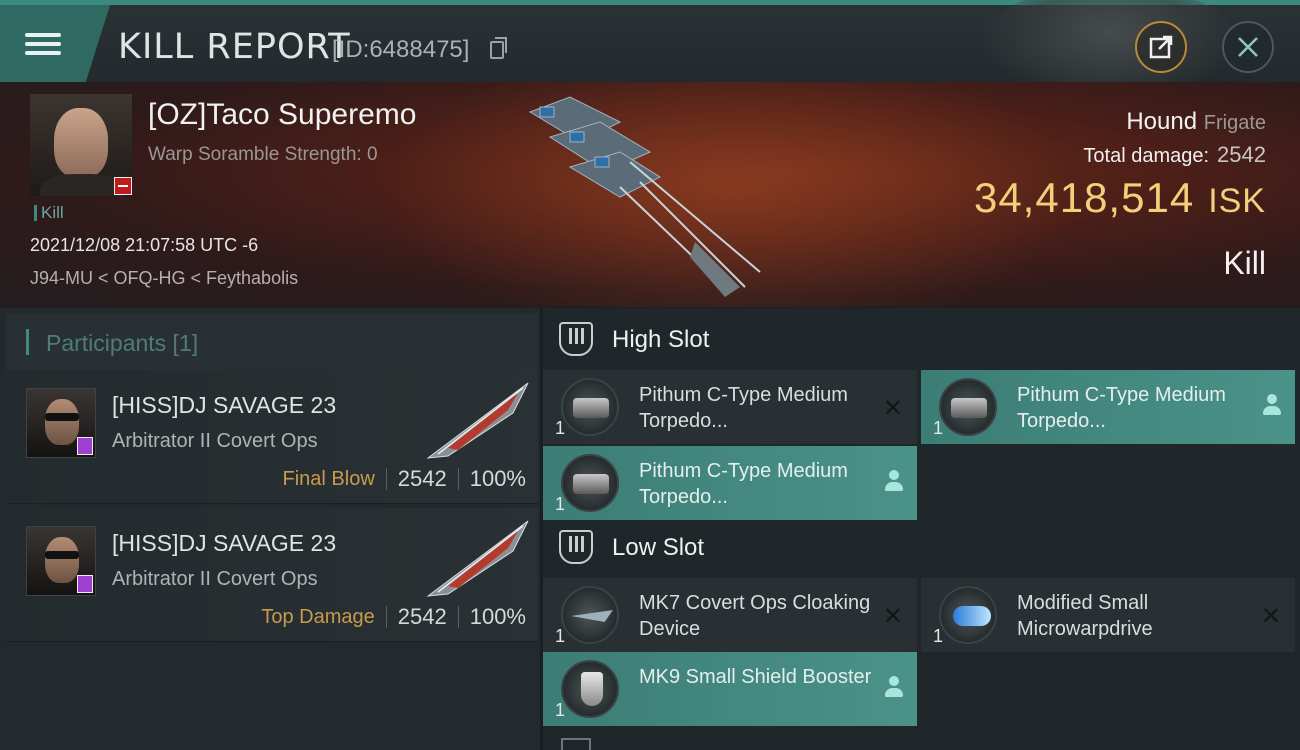 This screenshot has height=750, width=1300. I want to click on module-name: MK7 Covert Ops Cloaking Device, so click(755, 616).